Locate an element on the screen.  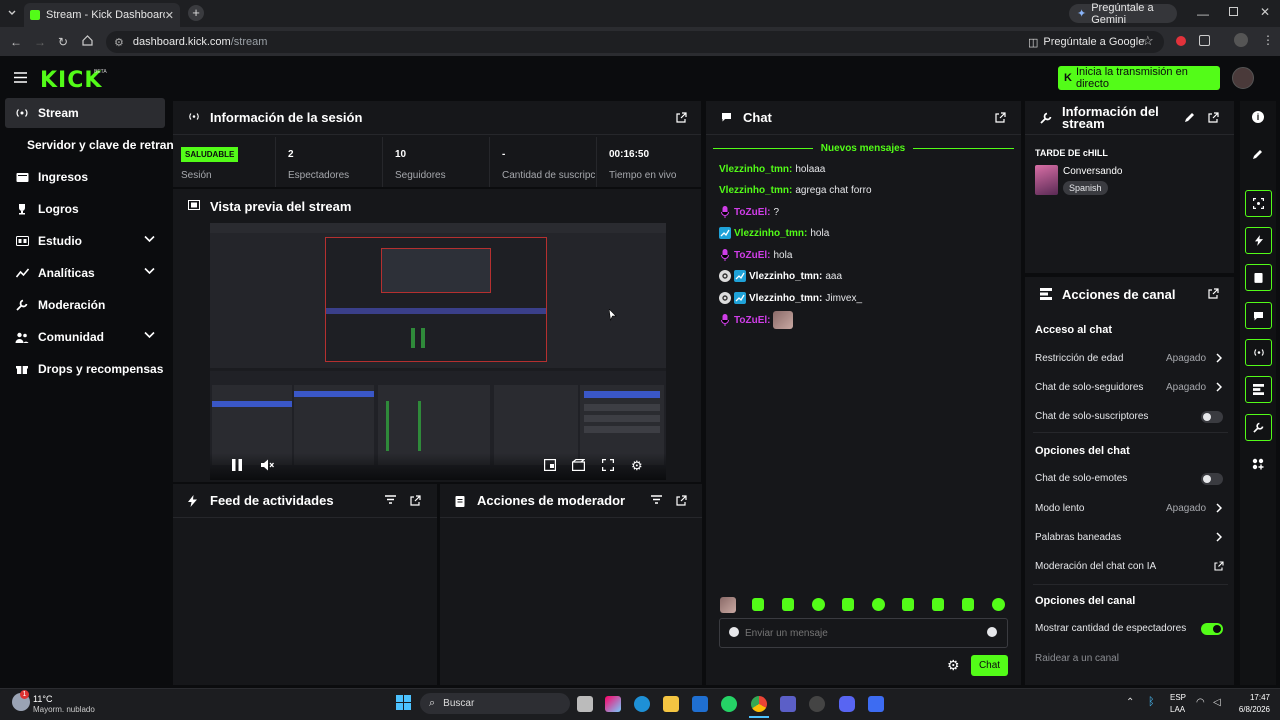
reload-icon: ↻ is located at coordinates (63, 42).